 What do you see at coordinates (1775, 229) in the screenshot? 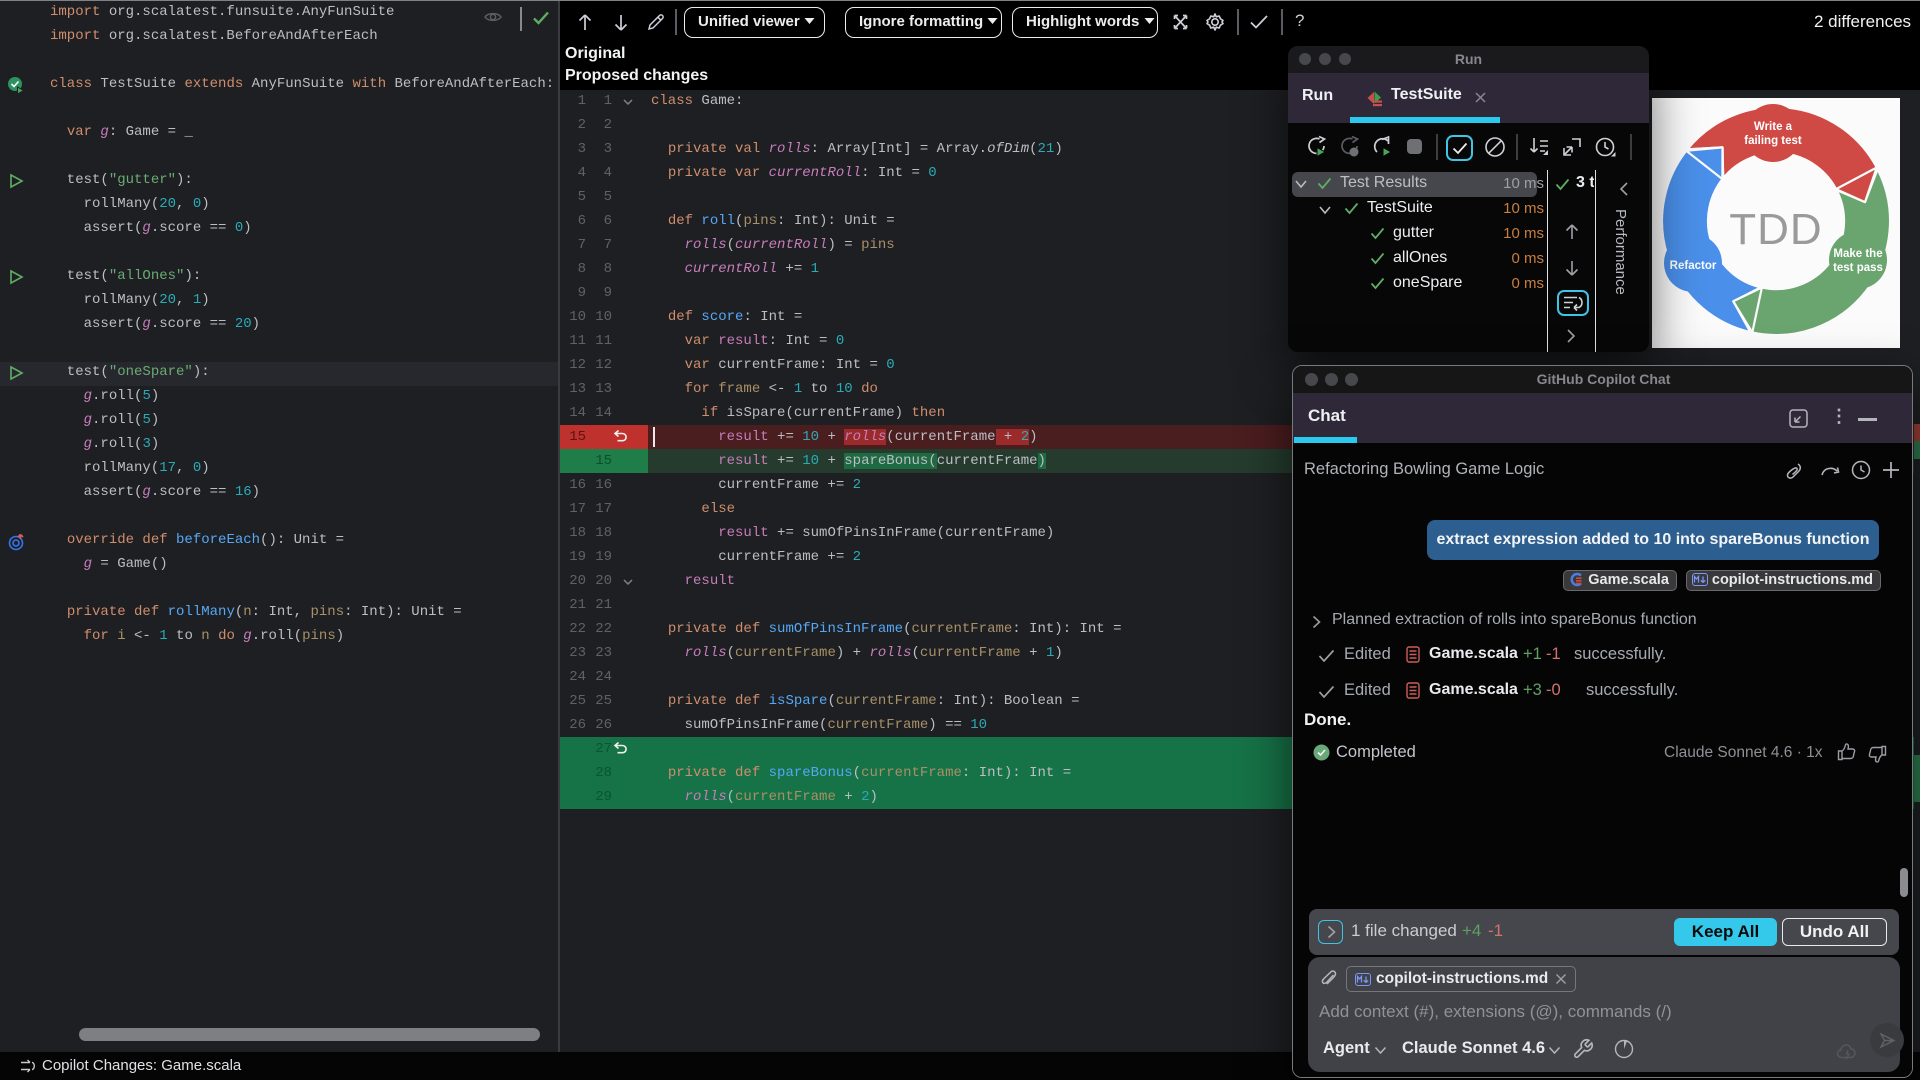
I see `svg-text: TDD` at bounding box center [1775, 229].